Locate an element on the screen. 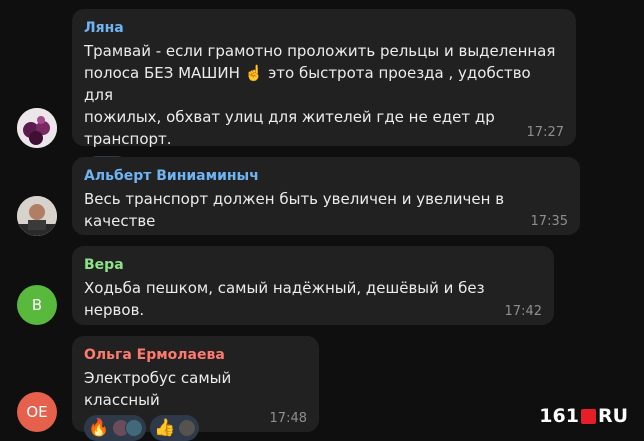 This screenshot has height=441, width=644. logo-square-icon is located at coordinates (588, 416).